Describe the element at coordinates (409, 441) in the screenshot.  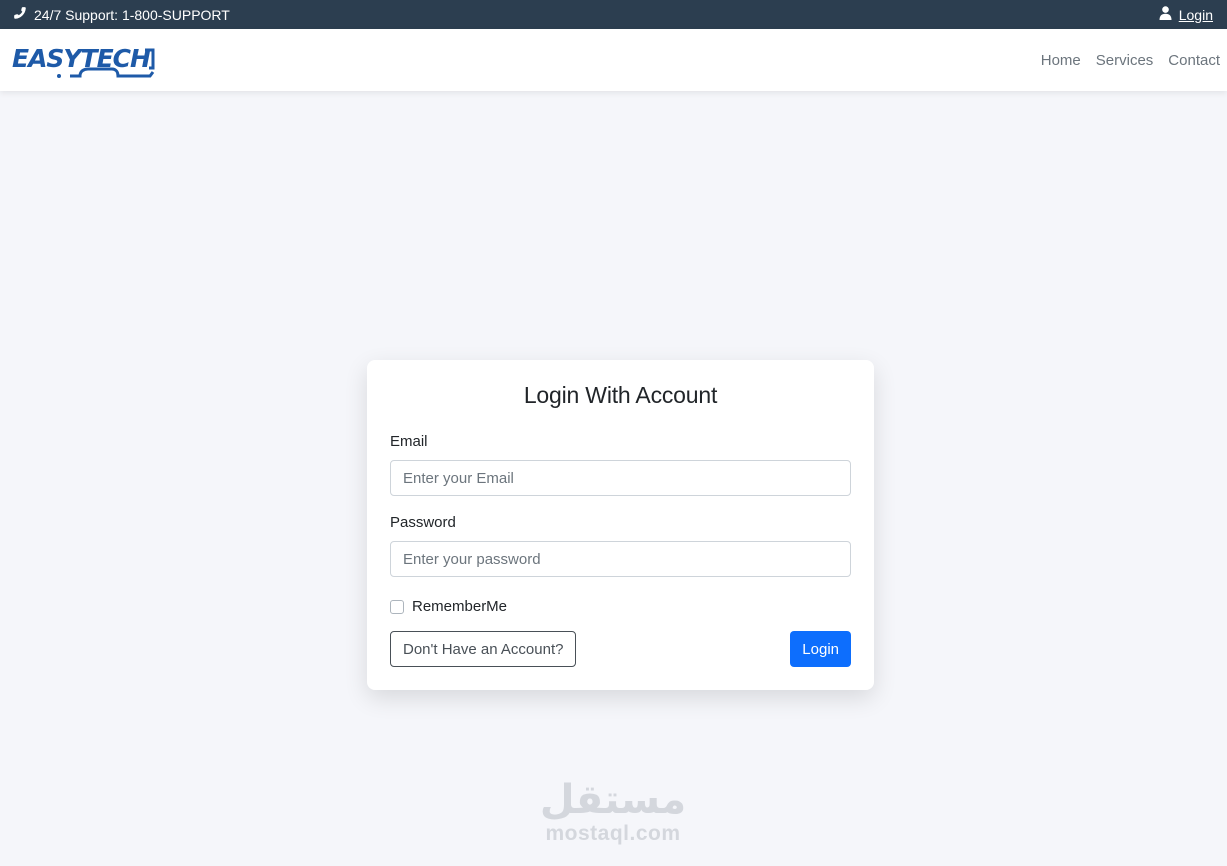
I see `email-label: Email` at that location.